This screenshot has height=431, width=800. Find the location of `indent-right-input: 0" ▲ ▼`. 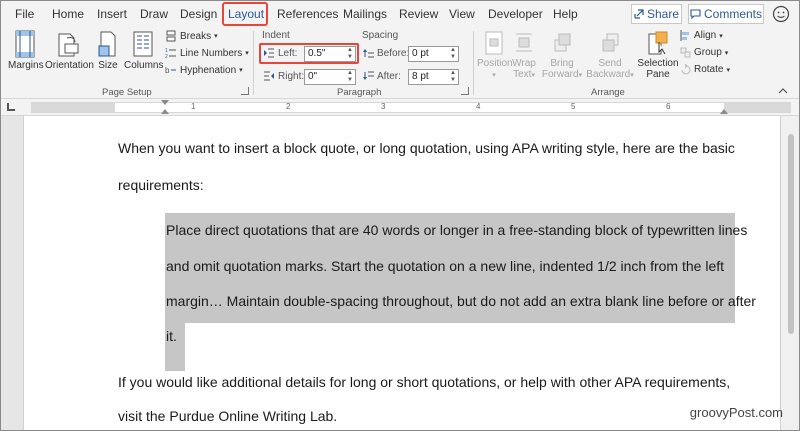

indent-right-input: 0" ▲ ▼ is located at coordinates (330, 77).